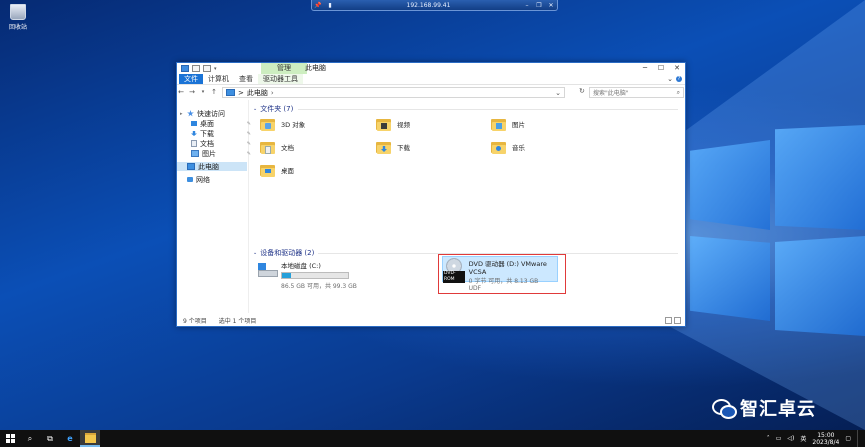 This screenshot has width=865, height=447. I want to click on file-explorer-icon, so click(90, 438).